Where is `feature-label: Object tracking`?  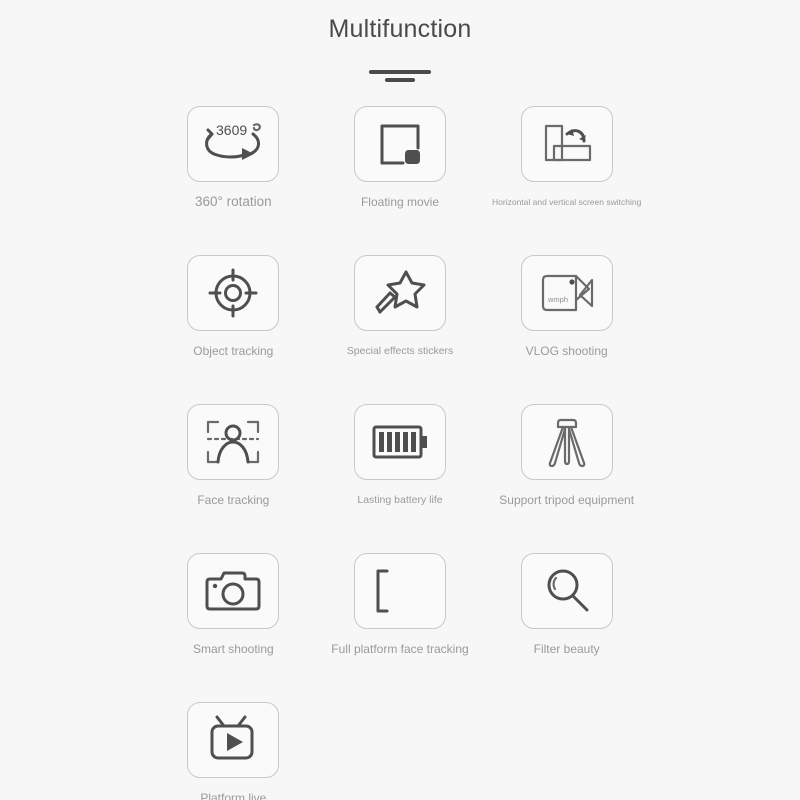 feature-label: Object tracking is located at coordinates (233, 351).